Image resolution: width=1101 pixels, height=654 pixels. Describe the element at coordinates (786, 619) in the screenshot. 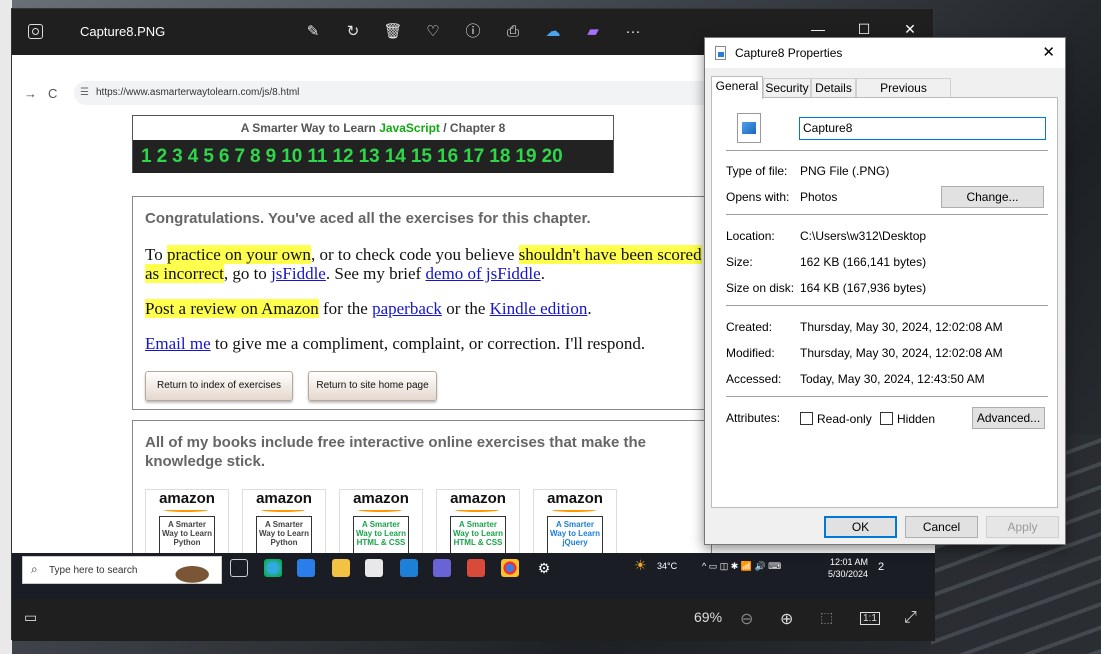

I see `zoom-in-icon: ⊕` at that location.